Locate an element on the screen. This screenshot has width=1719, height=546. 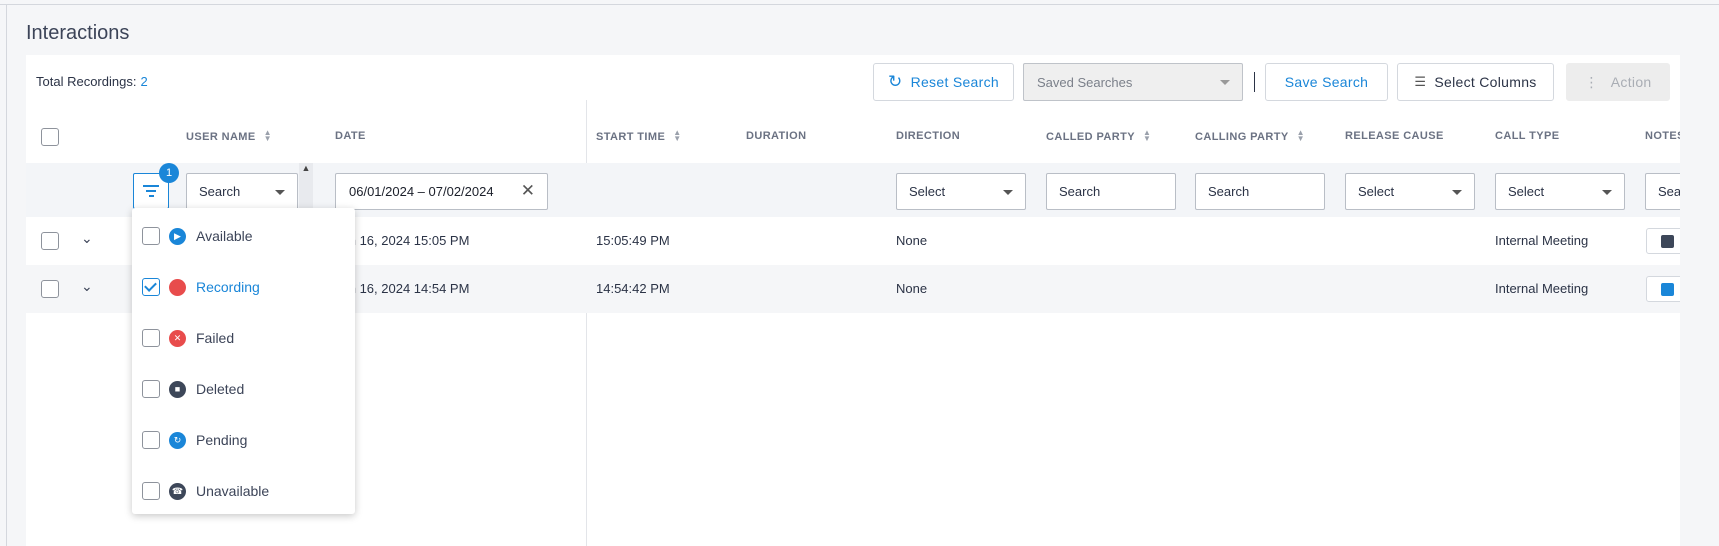
top-border is located at coordinates (859, 4).